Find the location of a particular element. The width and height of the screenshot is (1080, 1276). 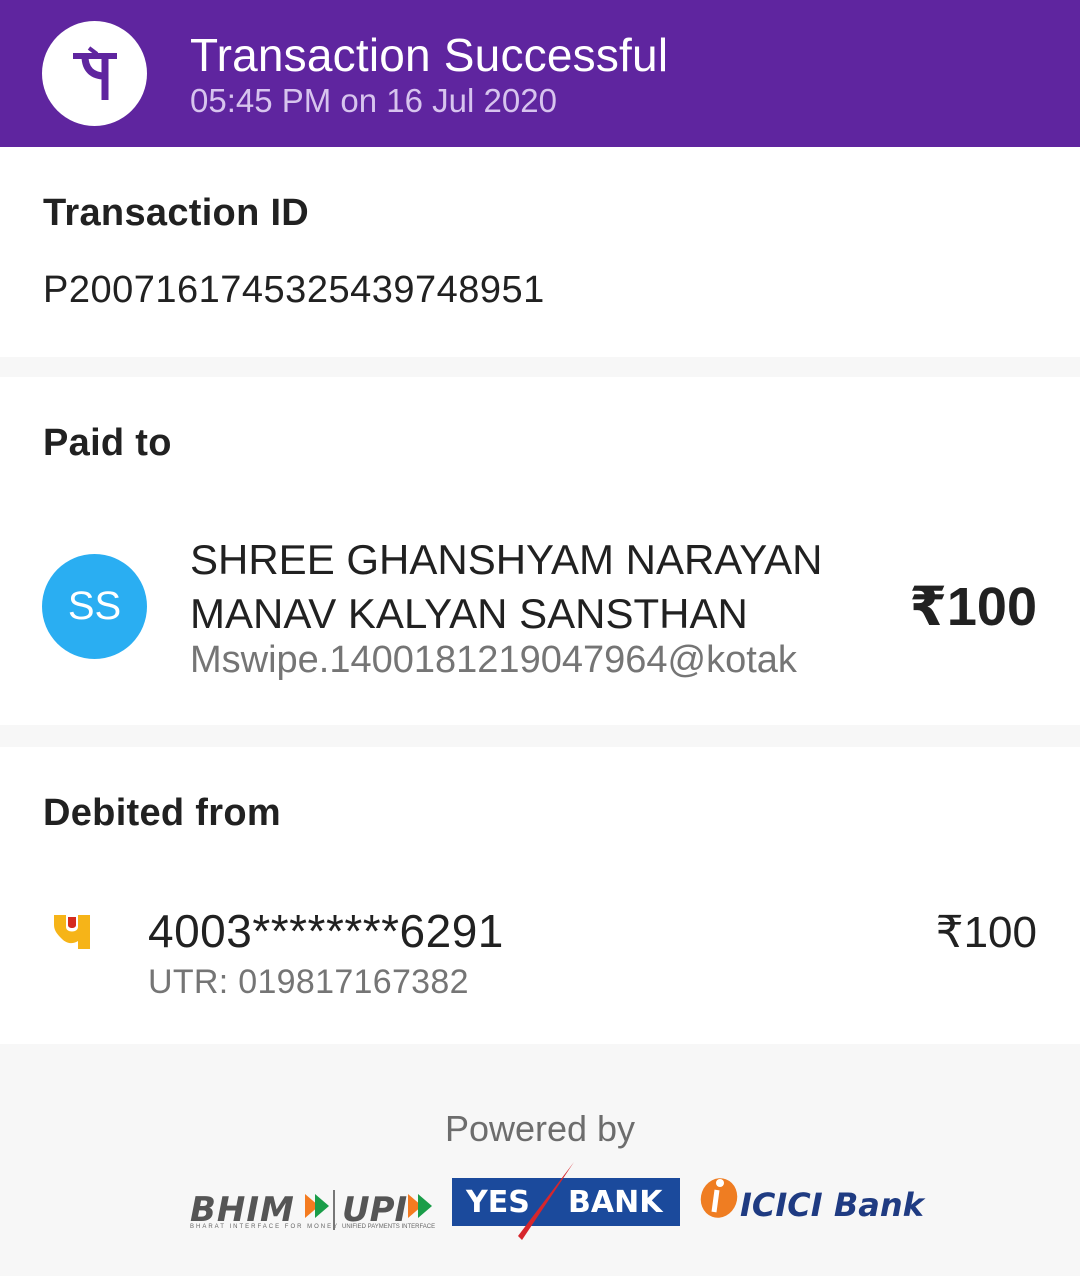

payee-avatar: SS is located at coordinates (94, 606).